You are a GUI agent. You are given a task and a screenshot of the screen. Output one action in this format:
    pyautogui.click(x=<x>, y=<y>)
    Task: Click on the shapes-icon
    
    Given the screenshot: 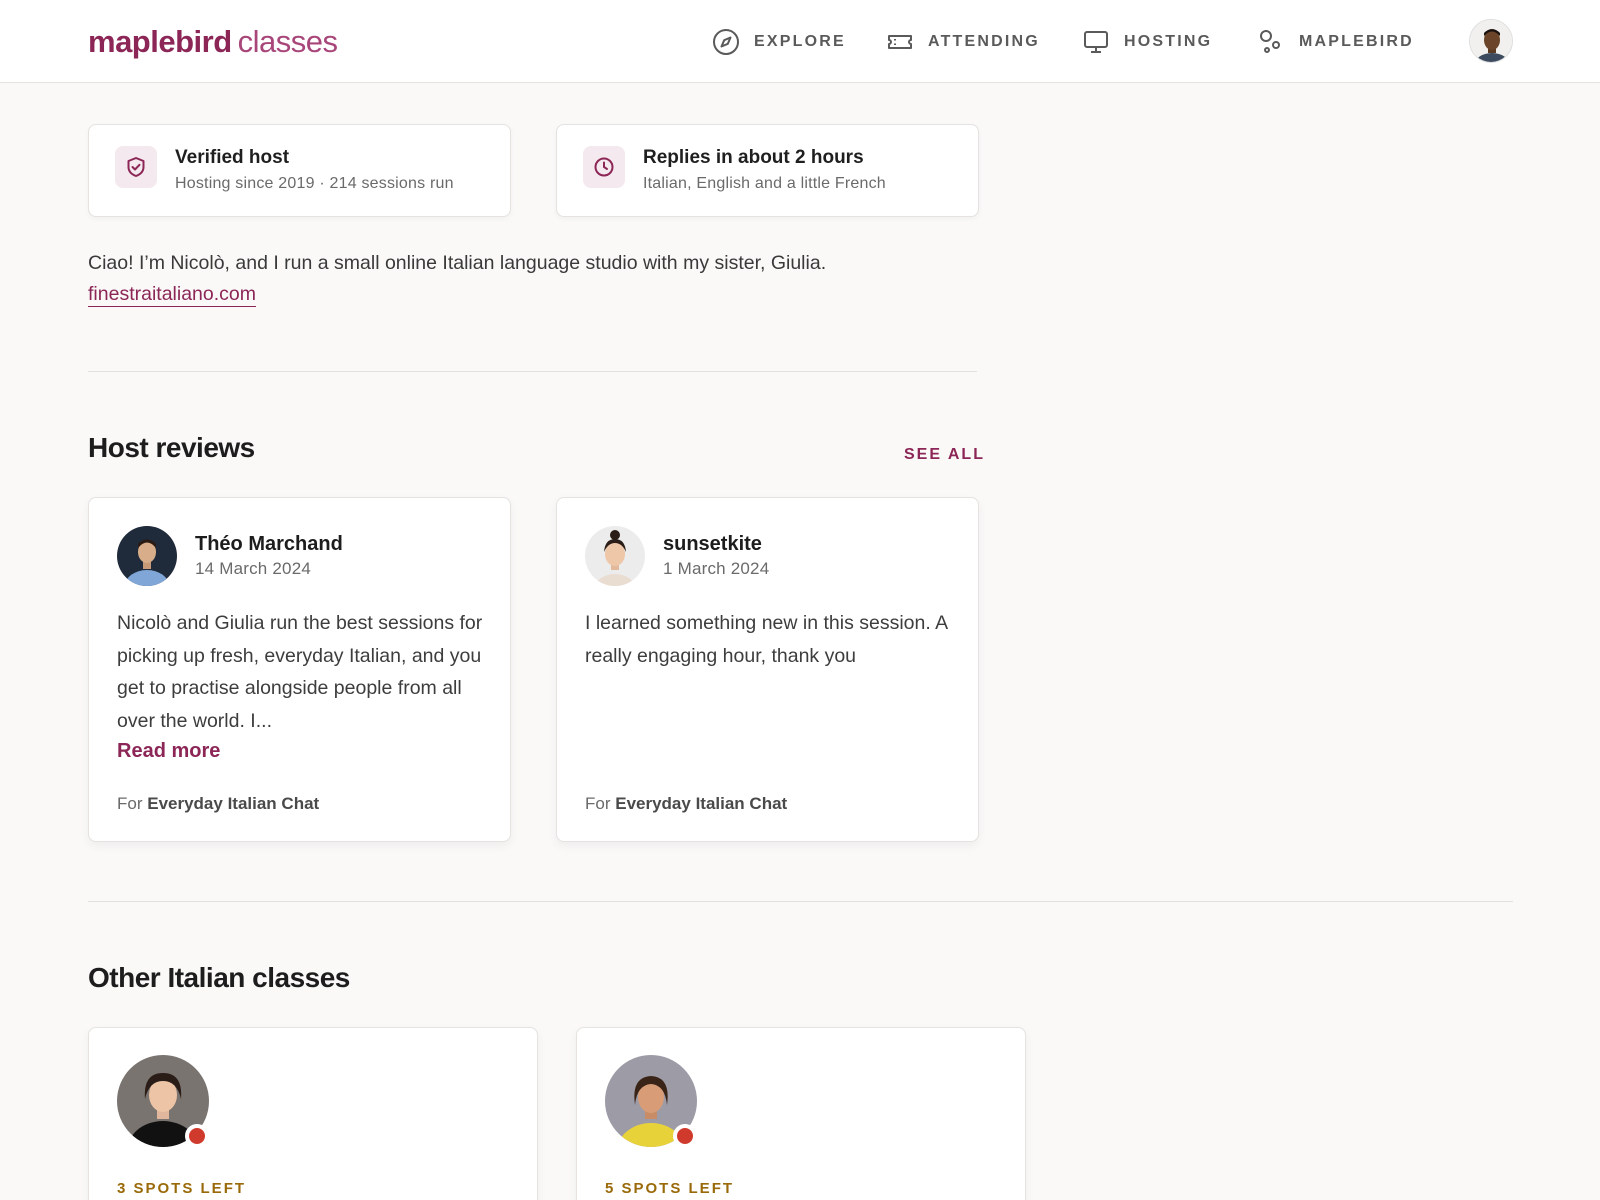 What is the action you would take?
    pyautogui.click(x=1271, y=42)
    